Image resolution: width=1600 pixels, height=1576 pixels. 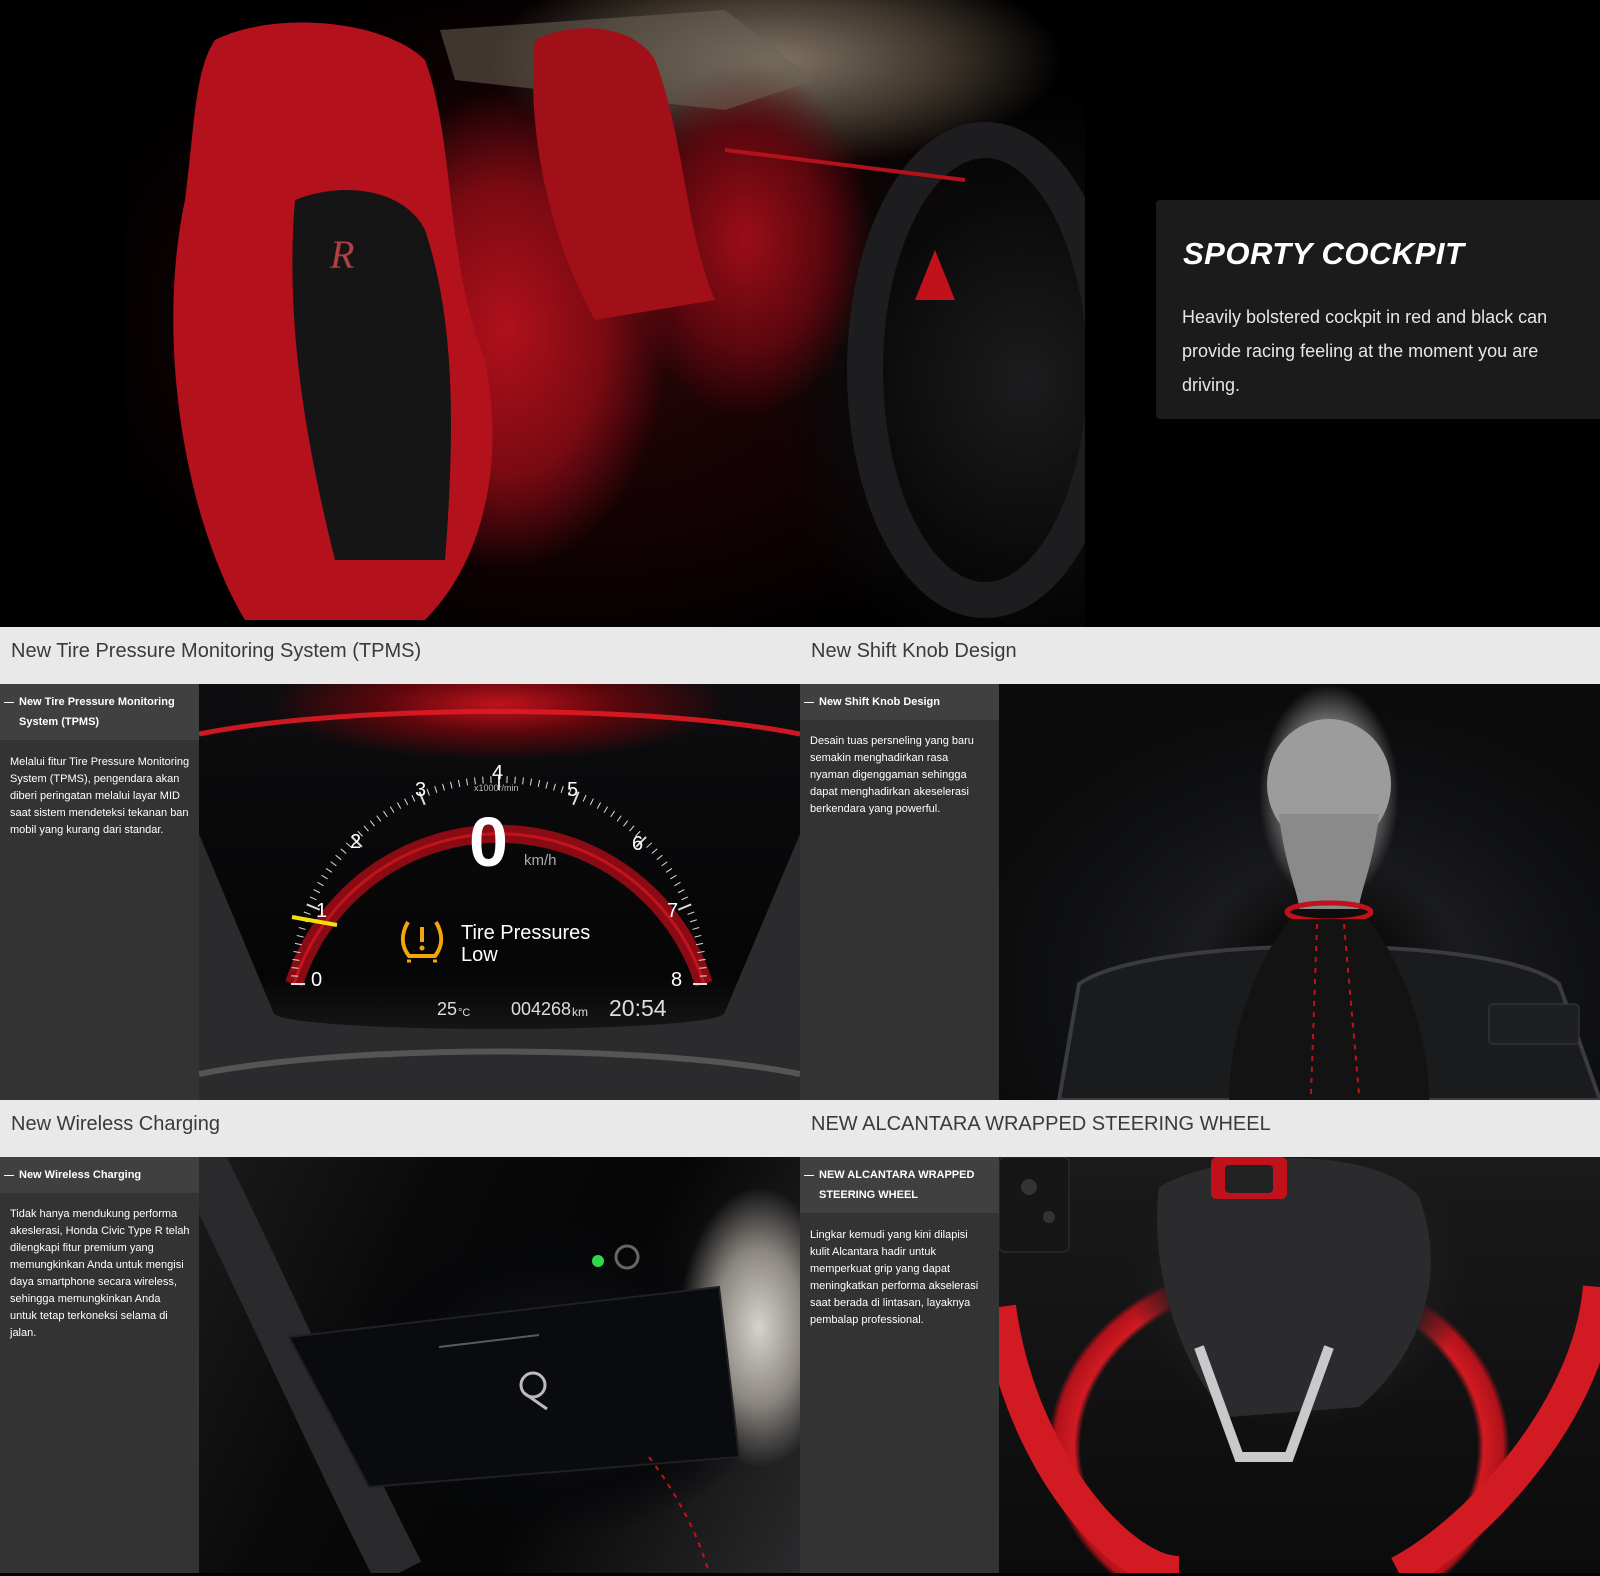 I want to click on rpm-mark-5: 5, so click(x=572, y=790).